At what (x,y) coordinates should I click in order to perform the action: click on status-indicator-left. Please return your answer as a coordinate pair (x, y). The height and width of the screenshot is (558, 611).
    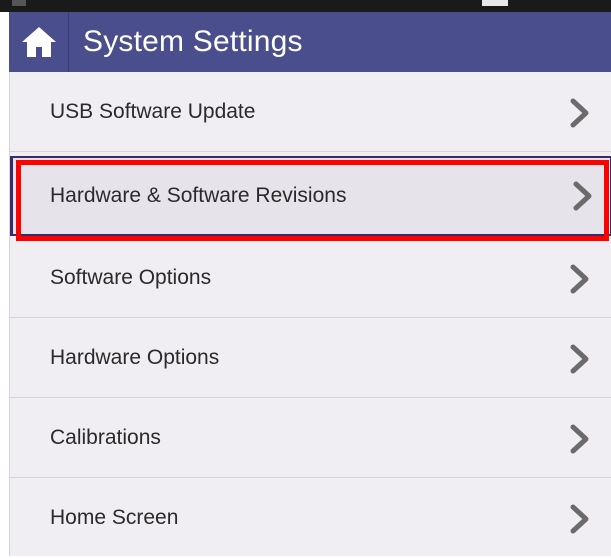
    Looking at the image, I should click on (19, 3).